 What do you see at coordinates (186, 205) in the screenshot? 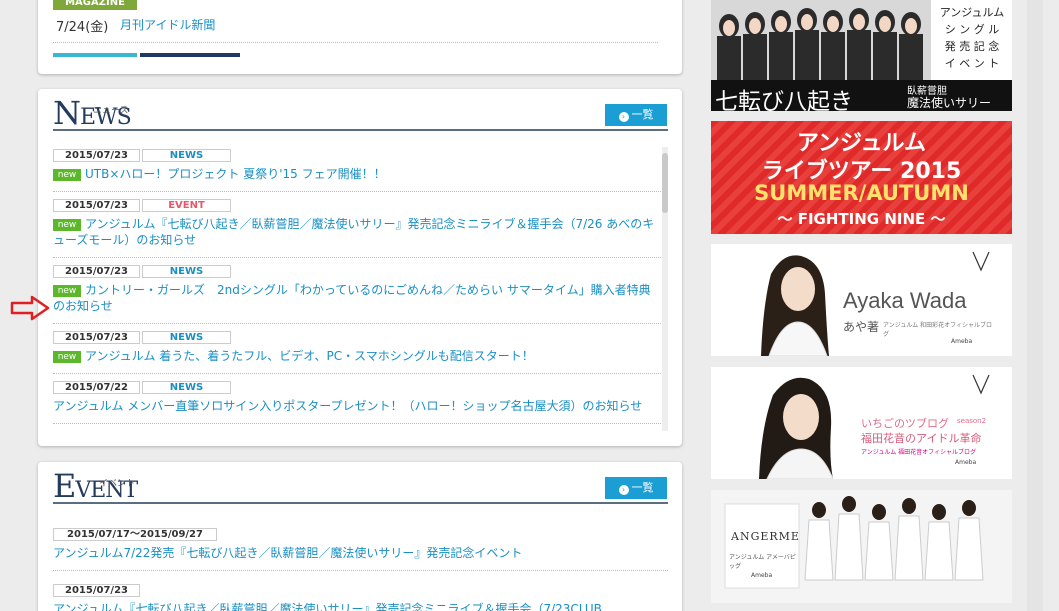
I see `category-badge: EVENT` at bounding box center [186, 205].